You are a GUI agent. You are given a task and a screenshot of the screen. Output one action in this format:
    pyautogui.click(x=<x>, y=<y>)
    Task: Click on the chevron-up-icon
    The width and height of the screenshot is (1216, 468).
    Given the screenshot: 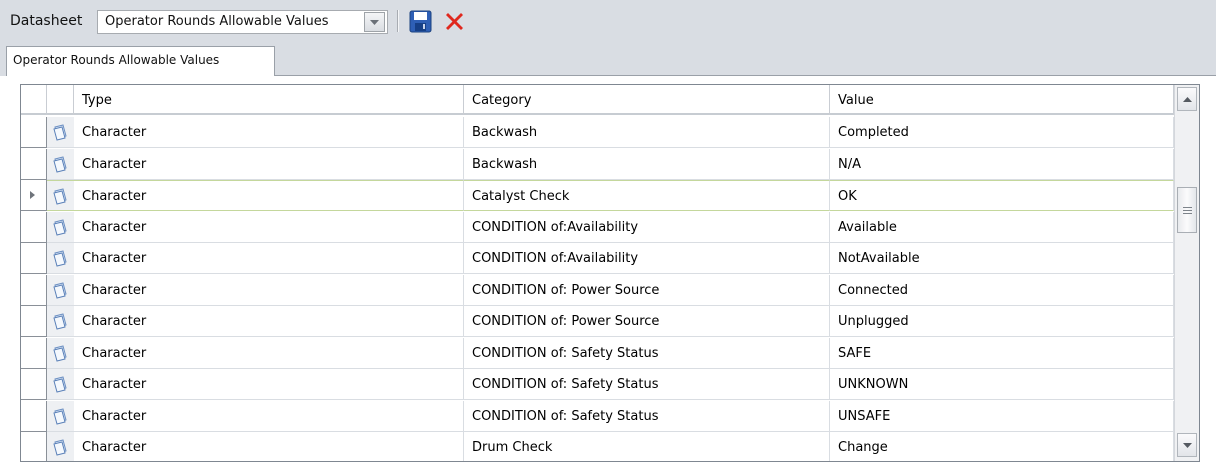 What is the action you would take?
    pyautogui.click(x=1187, y=99)
    